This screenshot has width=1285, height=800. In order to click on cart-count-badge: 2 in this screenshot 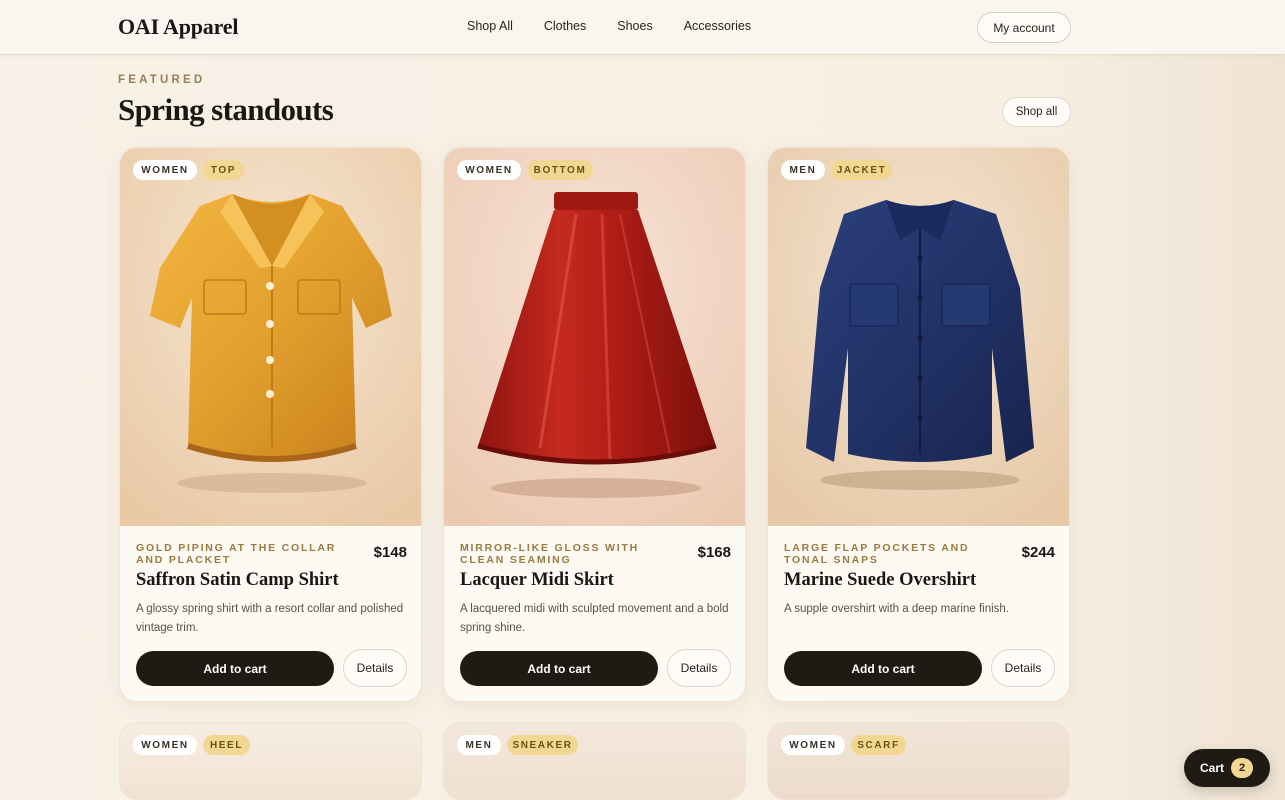, I will do `click(1242, 768)`.